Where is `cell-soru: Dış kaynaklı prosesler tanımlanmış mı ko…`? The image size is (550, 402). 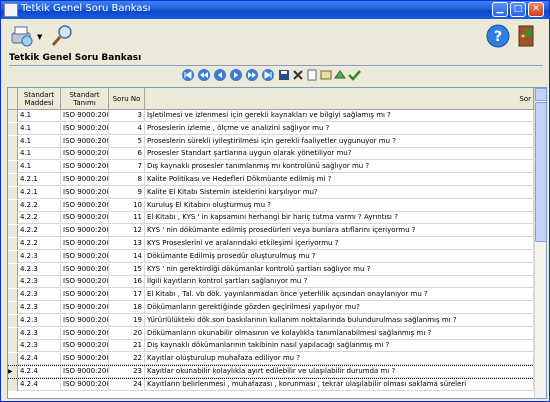 cell-soru: Dış kaynaklı prosesler tanımlanmış mı ko… is located at coordinates (339, 167).